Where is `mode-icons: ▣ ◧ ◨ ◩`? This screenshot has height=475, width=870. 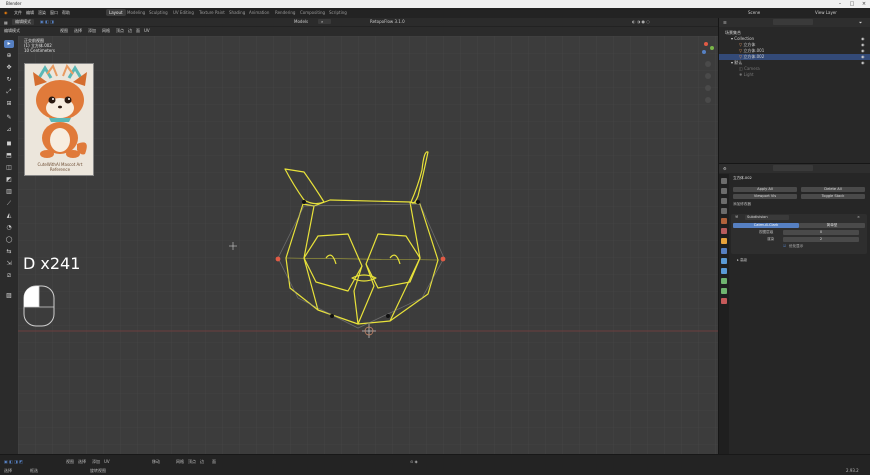
mode-icons: ▣ ◧ ◨ ◩ is located at coordinates (13, 461).